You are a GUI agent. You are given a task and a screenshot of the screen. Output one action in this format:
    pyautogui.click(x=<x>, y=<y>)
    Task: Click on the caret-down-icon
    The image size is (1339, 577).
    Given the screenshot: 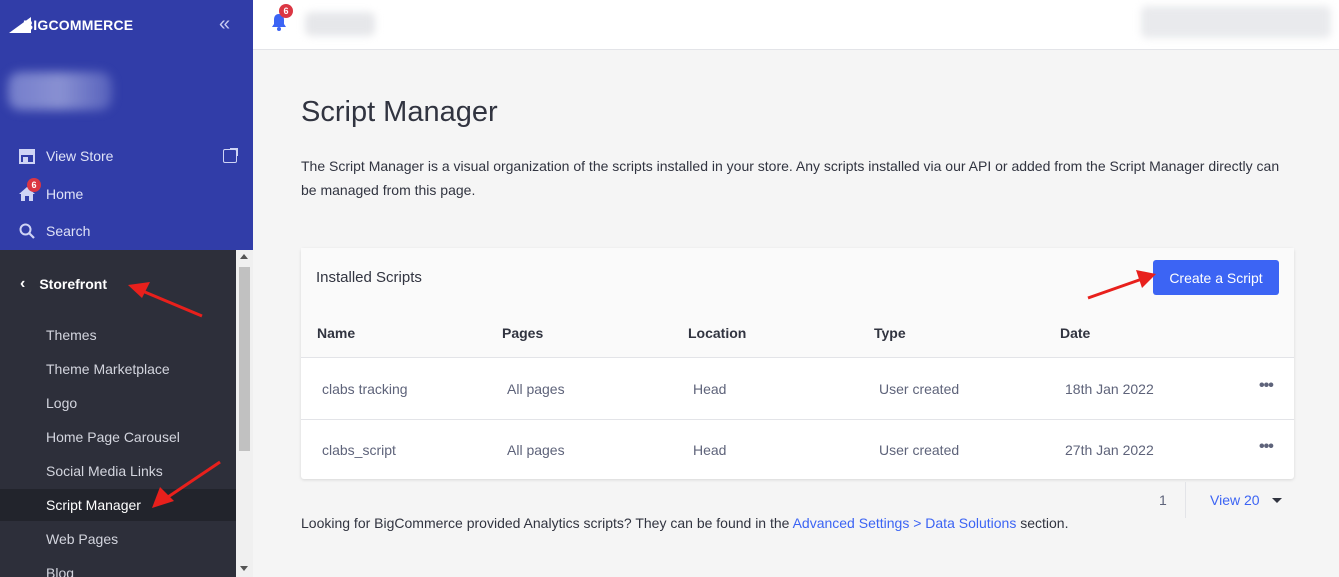 What is the action you would take?
    pyautogui.click(x=1276, y=500)
    